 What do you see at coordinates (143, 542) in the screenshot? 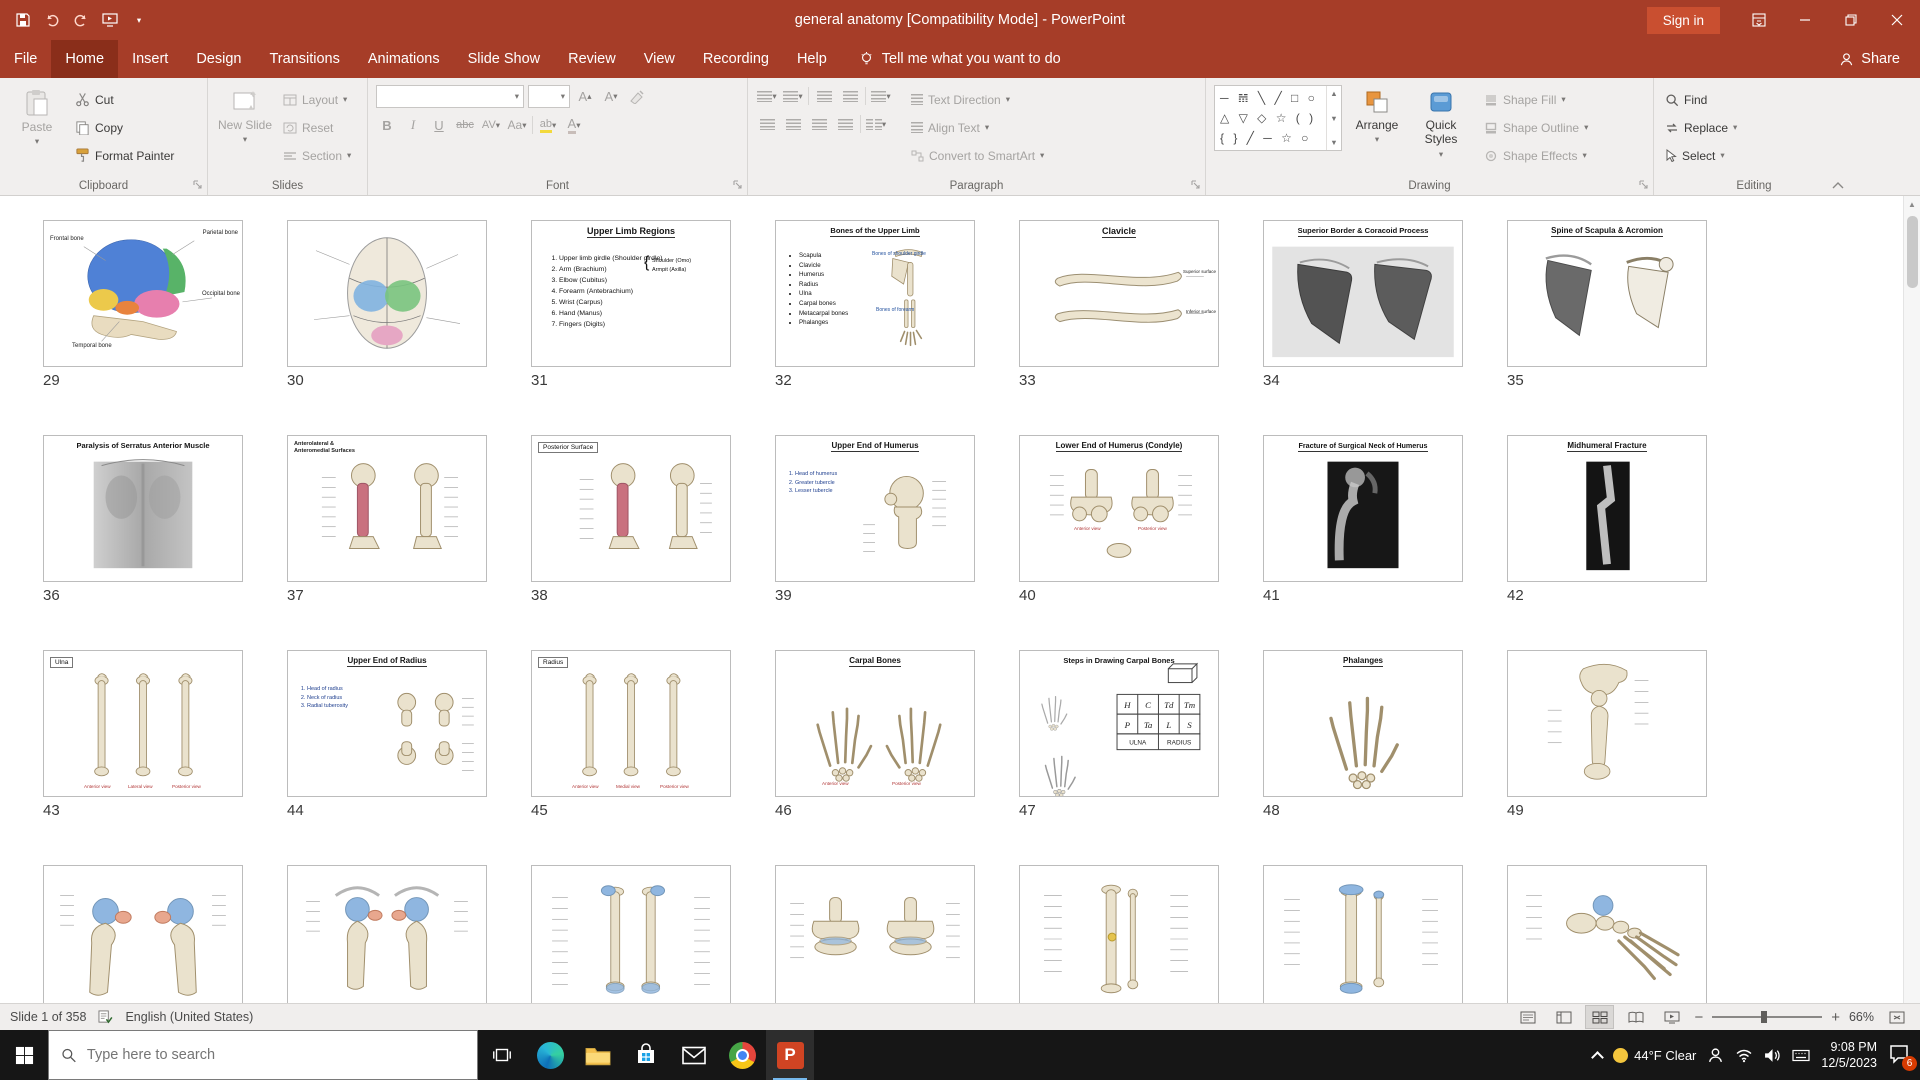
I see `slide-thumbnail: Paralysis of Serratus Anterior Muscle 36` at bounding box center [143, 542].